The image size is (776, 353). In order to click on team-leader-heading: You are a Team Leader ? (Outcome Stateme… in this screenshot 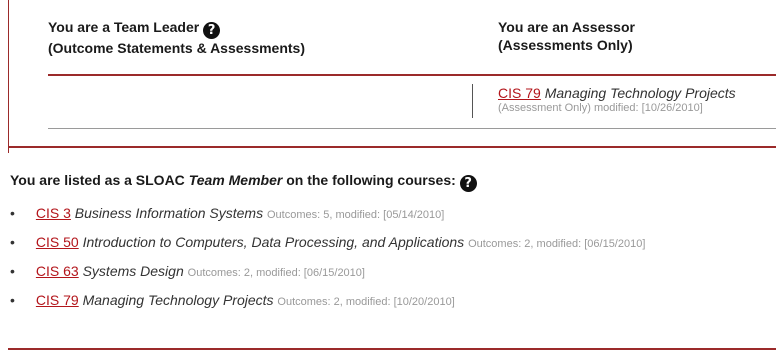, I will do `click(176, 37)`.